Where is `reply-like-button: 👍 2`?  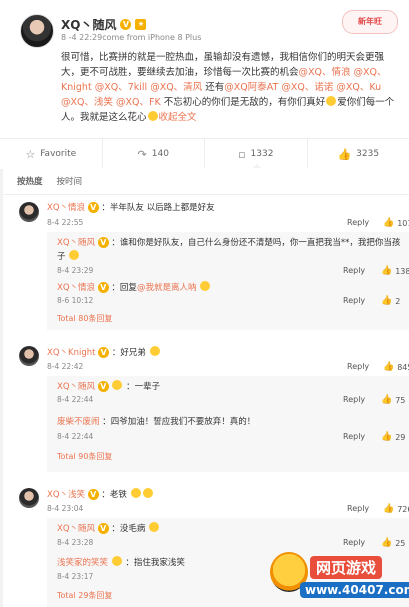
reply-like-button: 👍 2 is located at coordinates (390, 301).